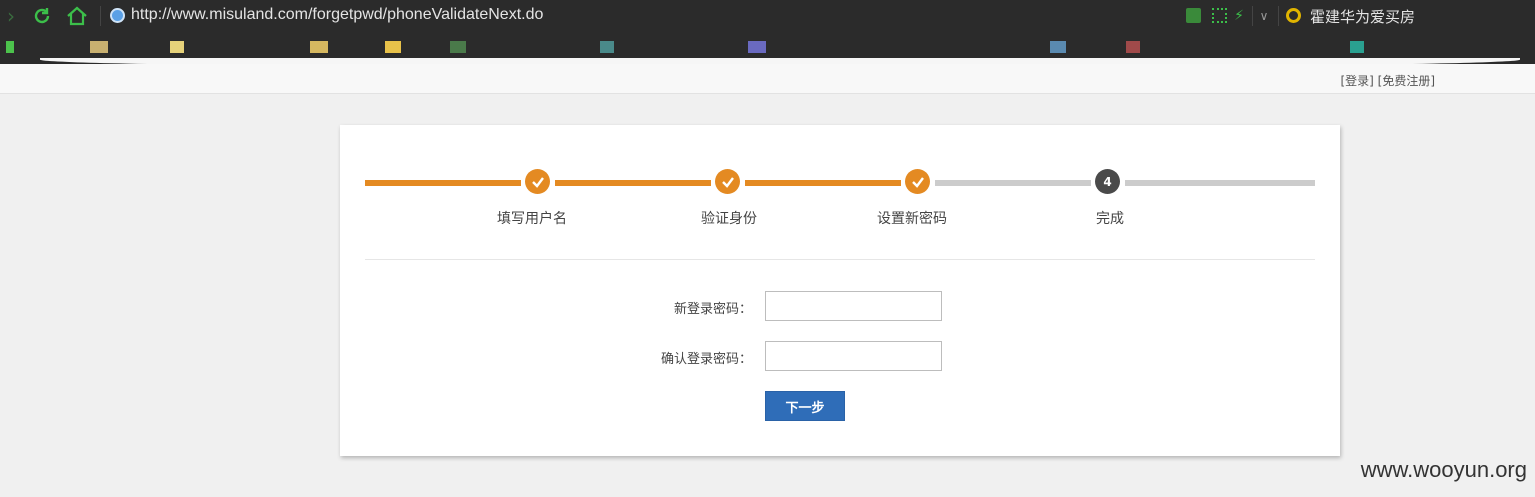 This screenshot has height=497, width=1535. I want to click on new-password-input, so click(853, 306).